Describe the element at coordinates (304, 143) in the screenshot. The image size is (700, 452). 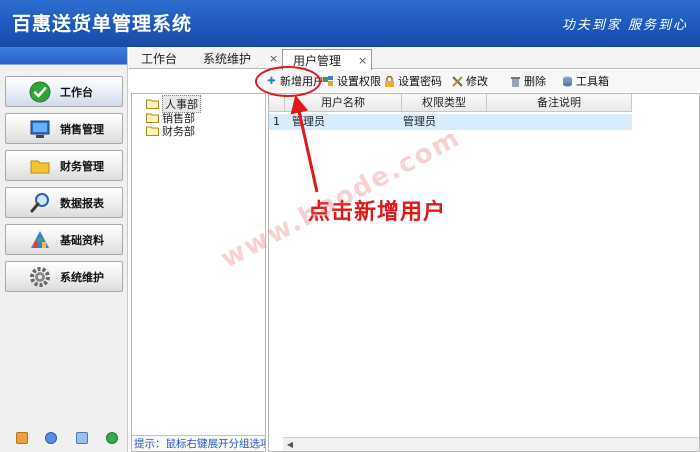
I see `annotation-arrow` at that location.